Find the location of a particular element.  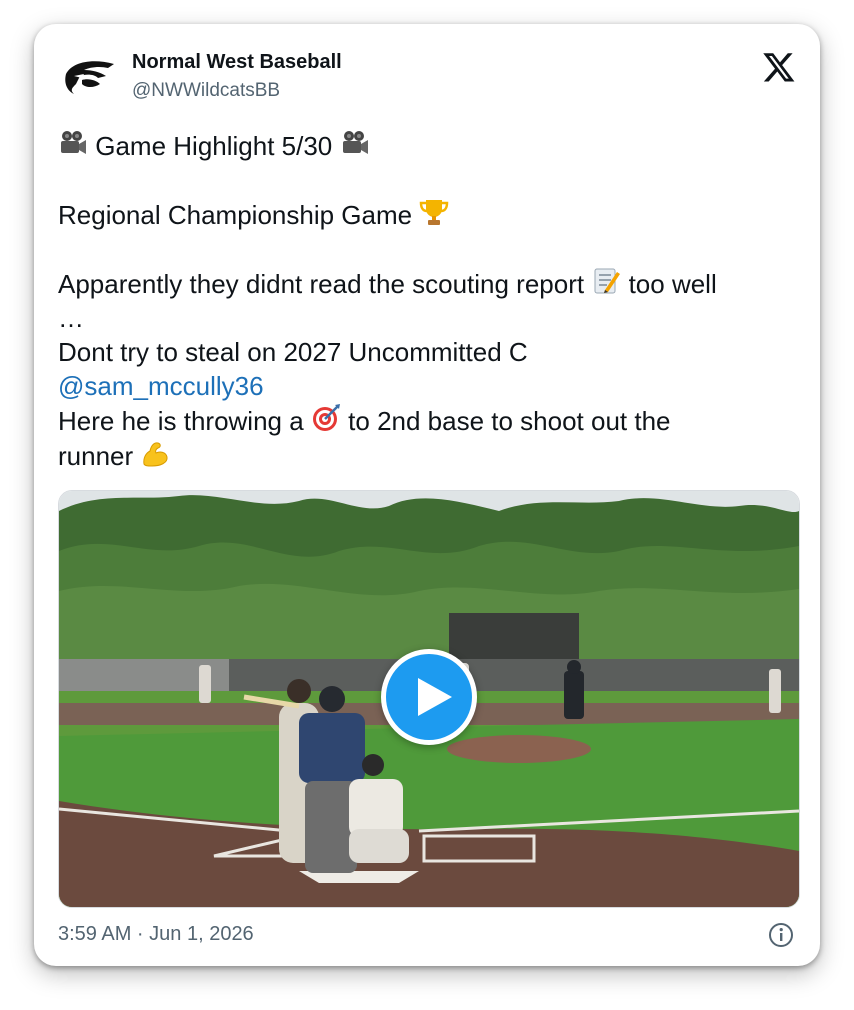

headline-text: Game Highlight 5/30 is located at coordinates (214, 146).